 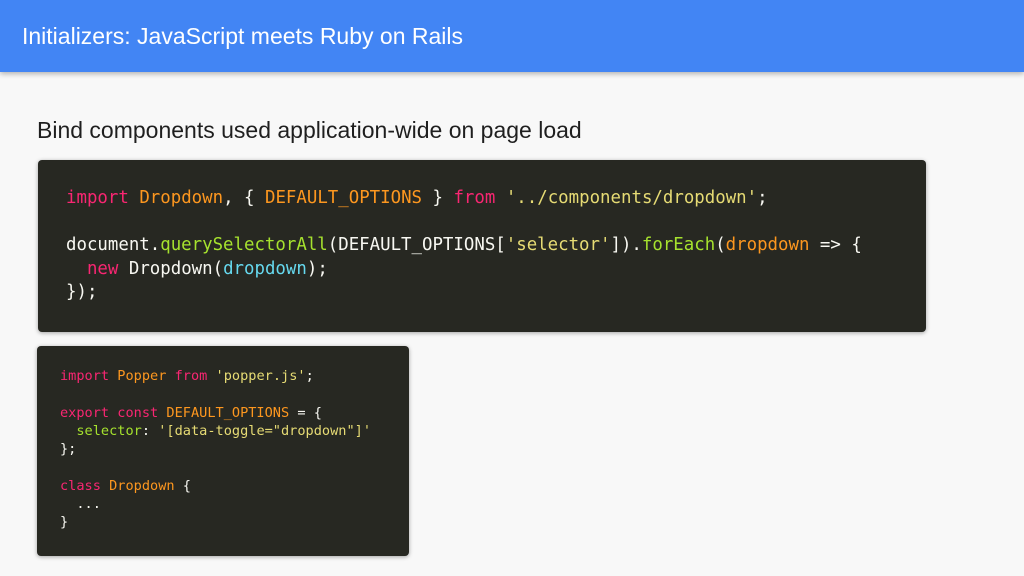 What do you see at coordinates (181, 198) in the screenshot?
I see `code-default-import: Dropdown` at bounding box center [181, 198].